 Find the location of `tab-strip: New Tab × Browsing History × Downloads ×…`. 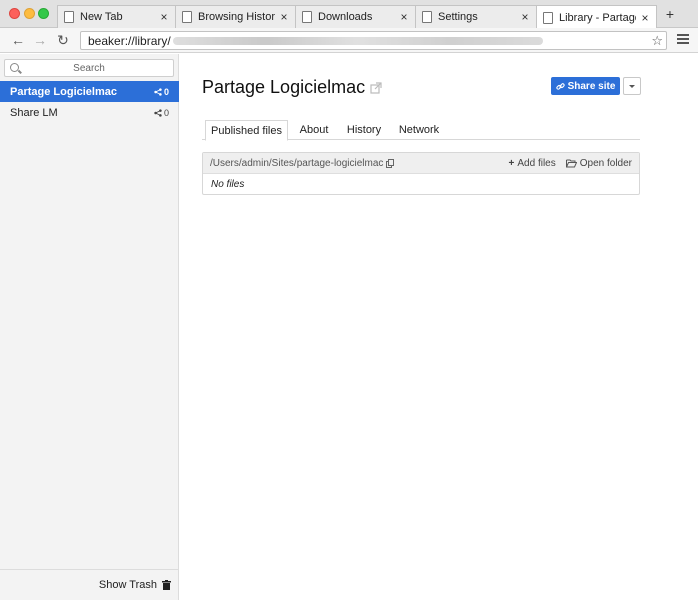

tab-strip: New Tab × Browsing History × Downloads ×… is located at coordinates (349, 14).